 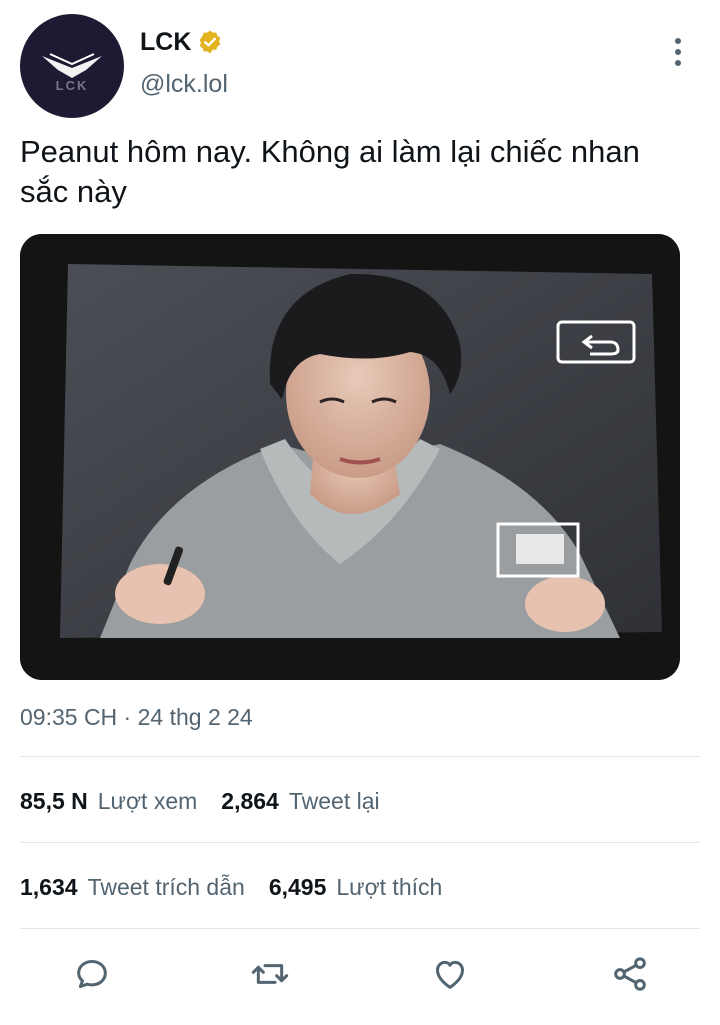 I want to click on stats-row-2: 1,634 Tweet trích dẫn 6,495 Lượt thích, so click(x=243, y=887).